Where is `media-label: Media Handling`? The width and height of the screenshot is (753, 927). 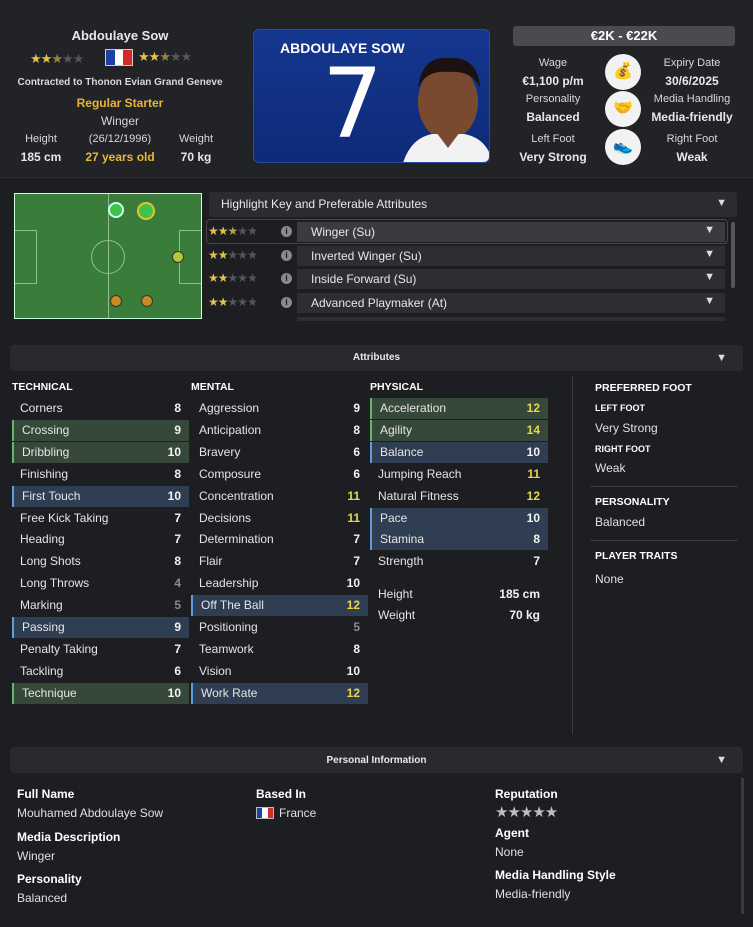 media-label: Media Handling is located at coordinates (692, 99).